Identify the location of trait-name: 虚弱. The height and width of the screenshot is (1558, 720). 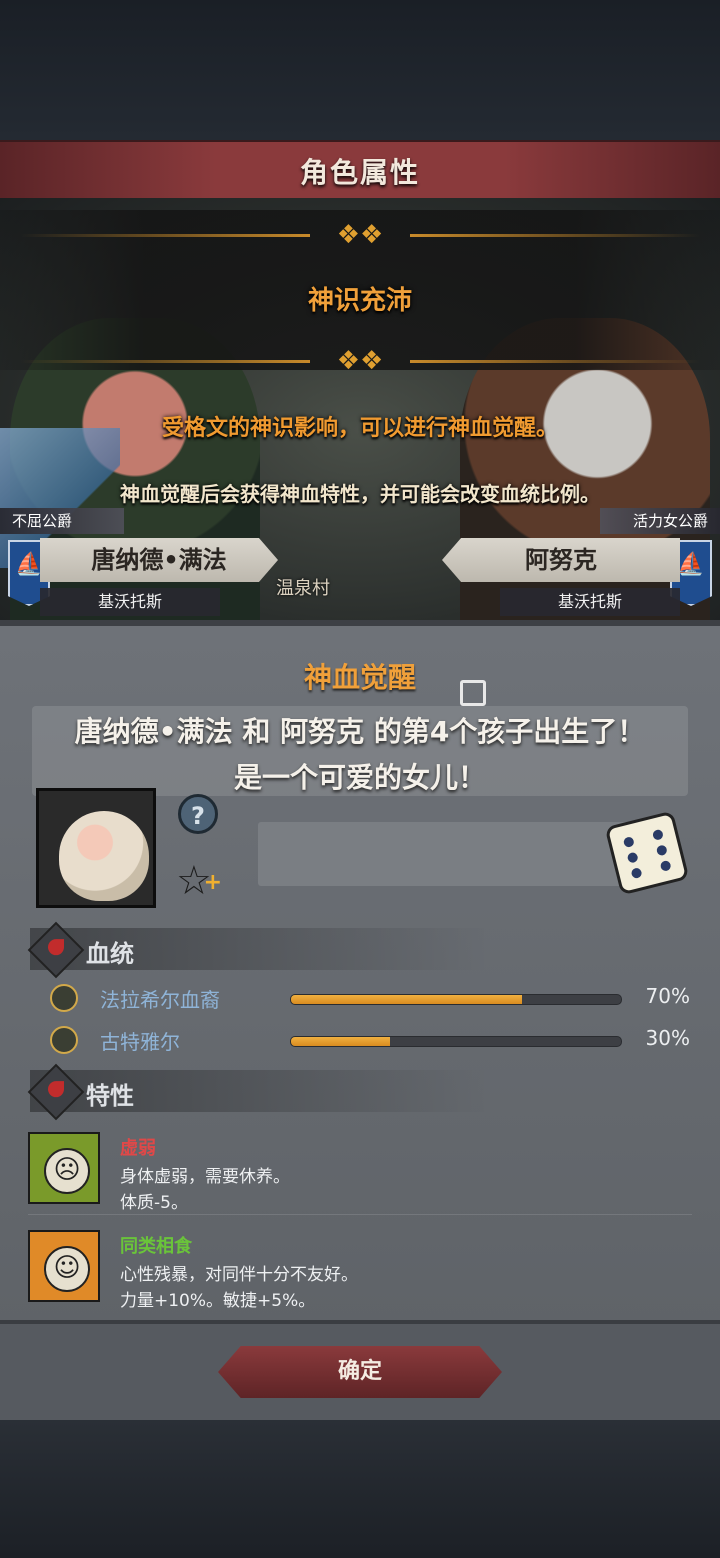
(138, 1148).